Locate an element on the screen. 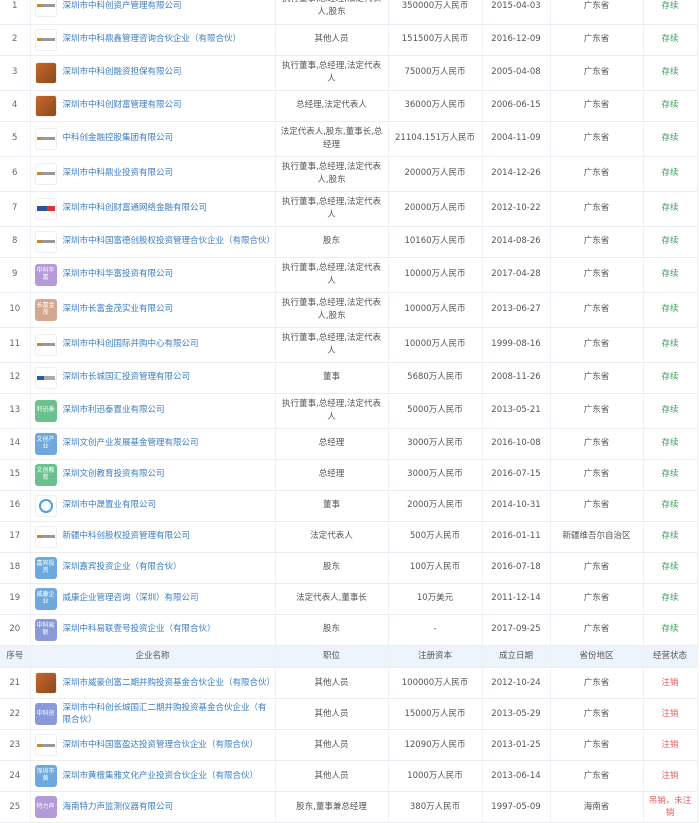  position-cell: 执行董事,总经理,法定代表人,股东 is located at coordinates (331, 309).